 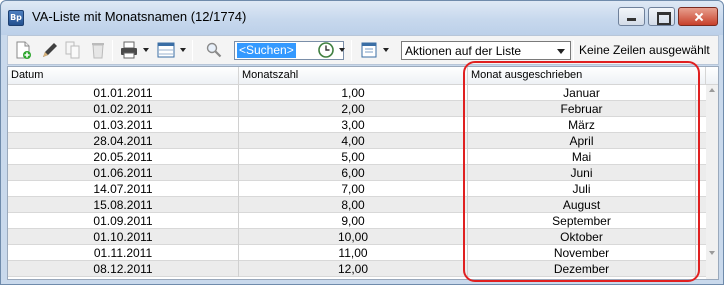 I want to click on print-icon, so click(x=129, y=50).